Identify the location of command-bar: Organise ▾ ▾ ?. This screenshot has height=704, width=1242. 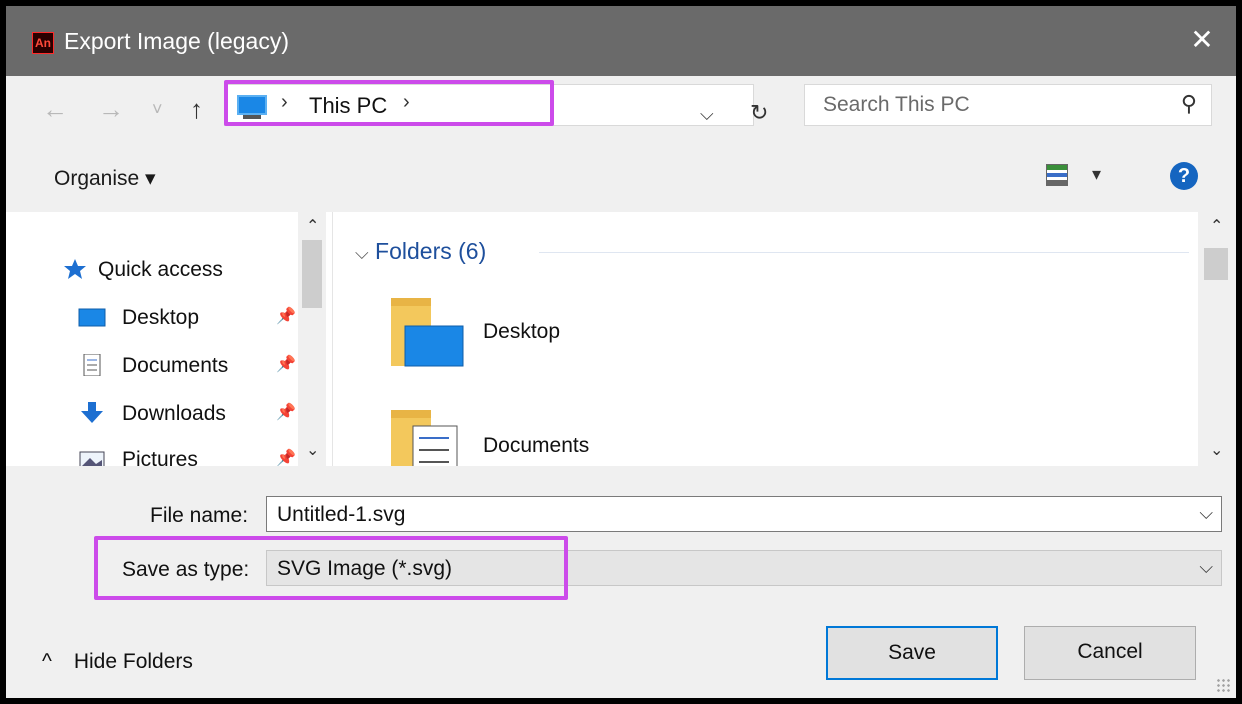
(621, 179).